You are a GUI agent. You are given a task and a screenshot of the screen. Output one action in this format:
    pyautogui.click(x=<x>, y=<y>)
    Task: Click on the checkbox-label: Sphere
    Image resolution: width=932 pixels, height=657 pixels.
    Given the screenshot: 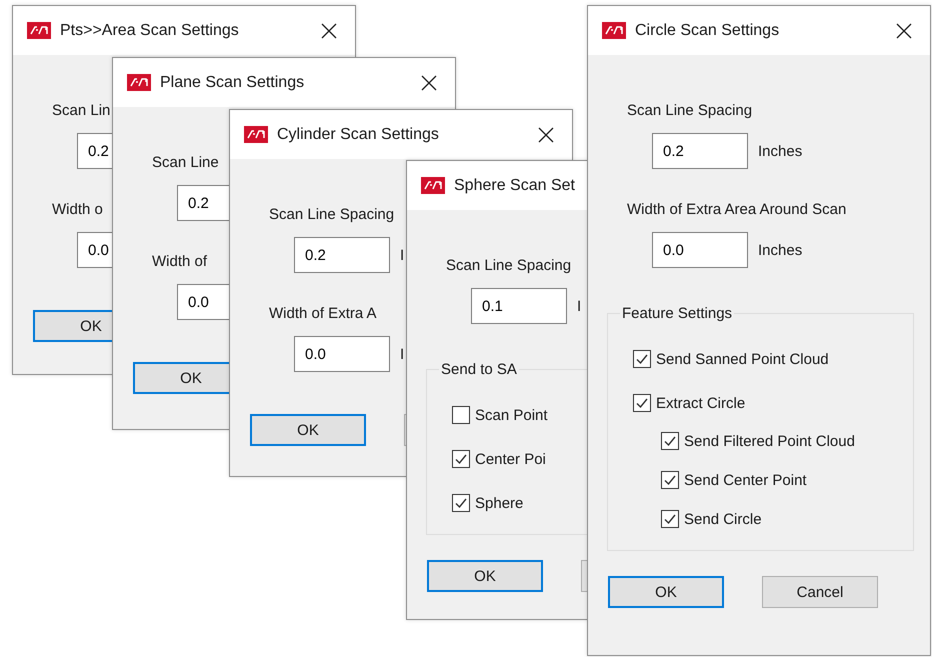 What is the action you would take?
    pyautogui.click(x=499, y=503)
    